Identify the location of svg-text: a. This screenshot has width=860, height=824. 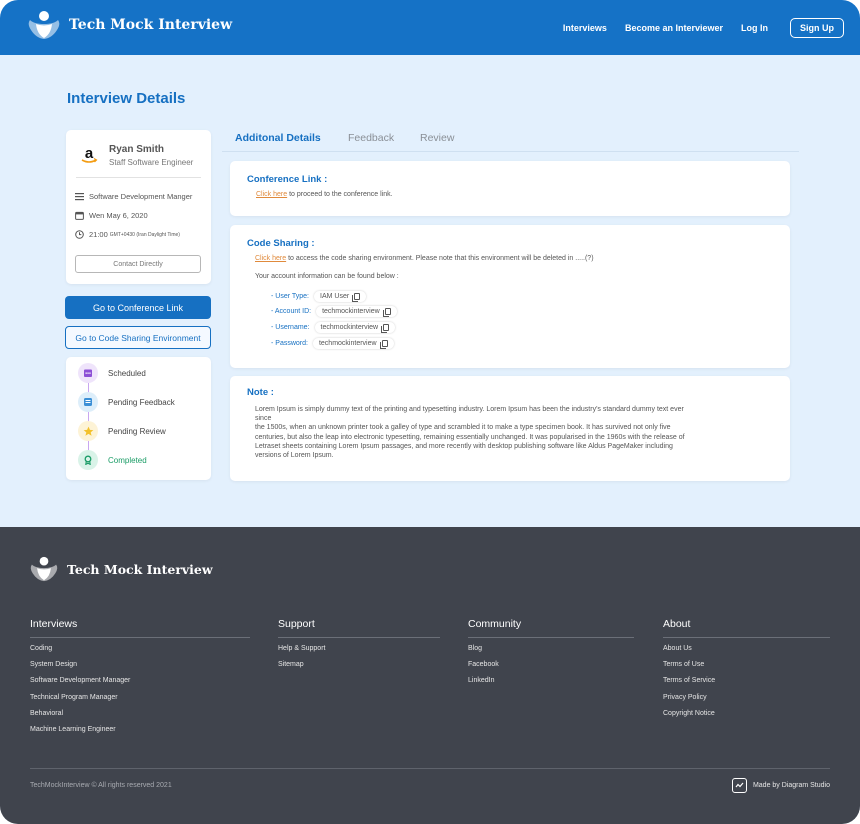
(89, 153).